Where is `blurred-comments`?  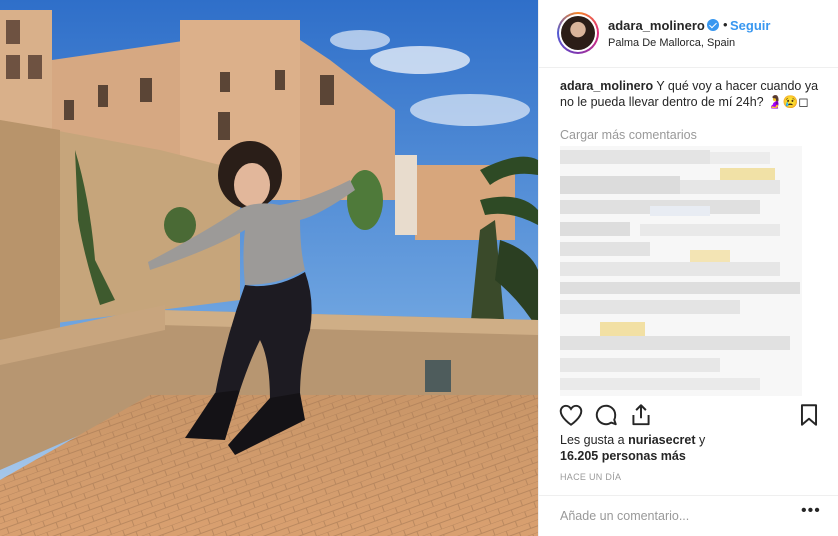 blurred-comments is located at coordinates (681, 271).